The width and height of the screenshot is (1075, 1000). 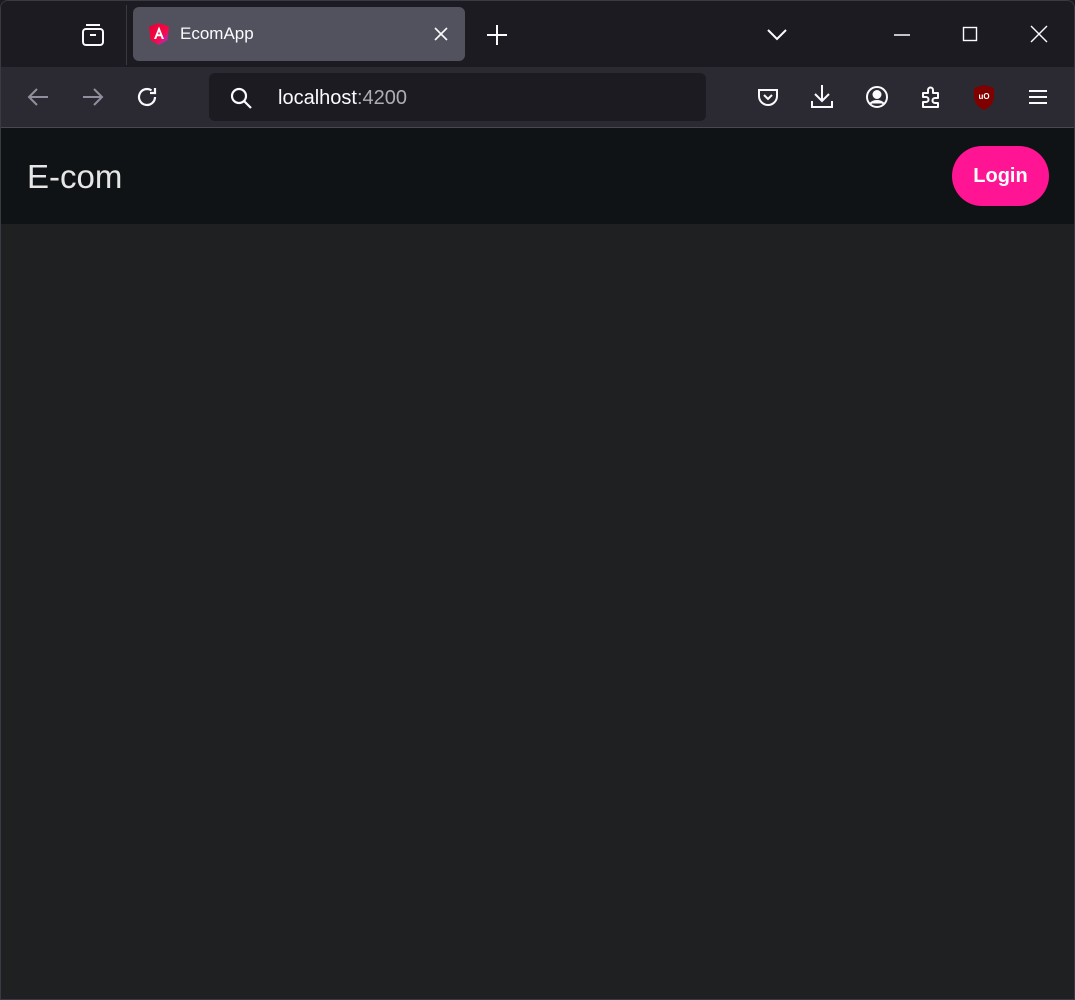 What do you see at coordinates (1039, 34) in the screenshot?
I see `close-icon` at bounding box center [1039, 34].